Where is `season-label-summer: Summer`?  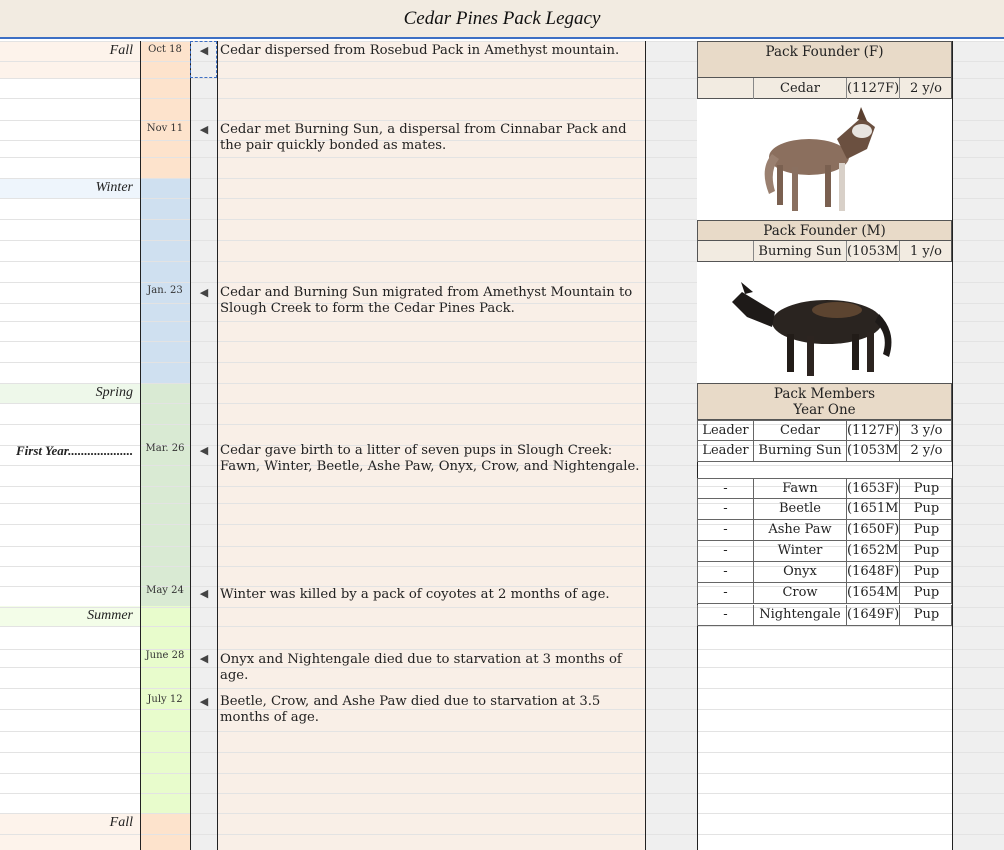 season-label-summer: Summer is located at coordinates (110, 615).